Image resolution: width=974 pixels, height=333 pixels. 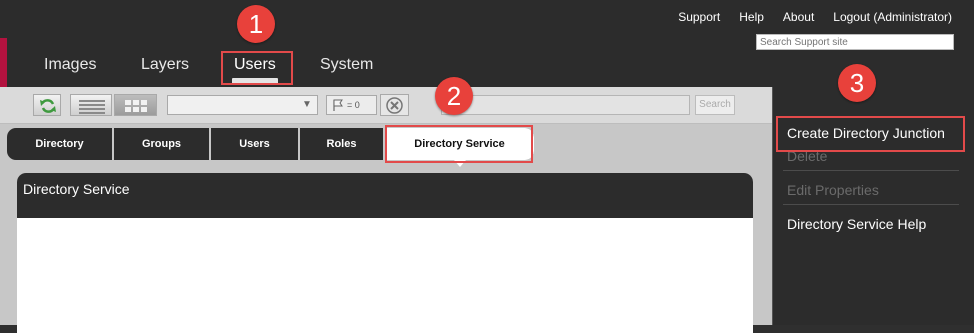 What do you see at coordinates (807, 156) in the screenshot?
I see `delete-action: Delete` at bounding box center [807, 156].